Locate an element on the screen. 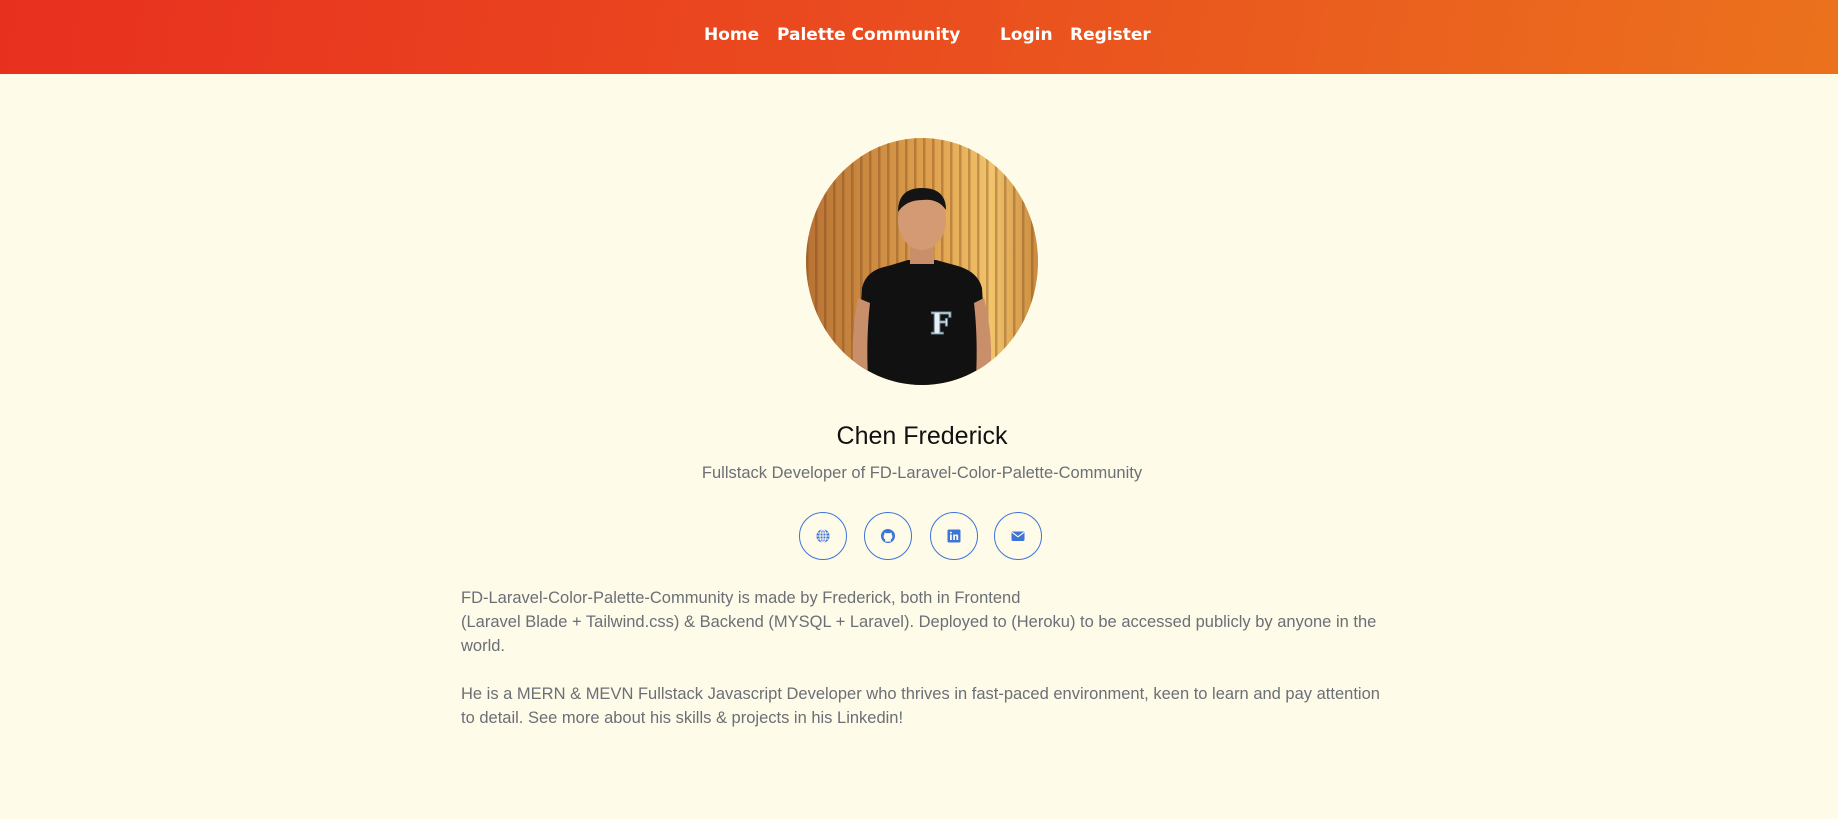 Image resolution: width=1838 pixels, height=819 pixels. website-link-button is located at coordinates (823, 536).